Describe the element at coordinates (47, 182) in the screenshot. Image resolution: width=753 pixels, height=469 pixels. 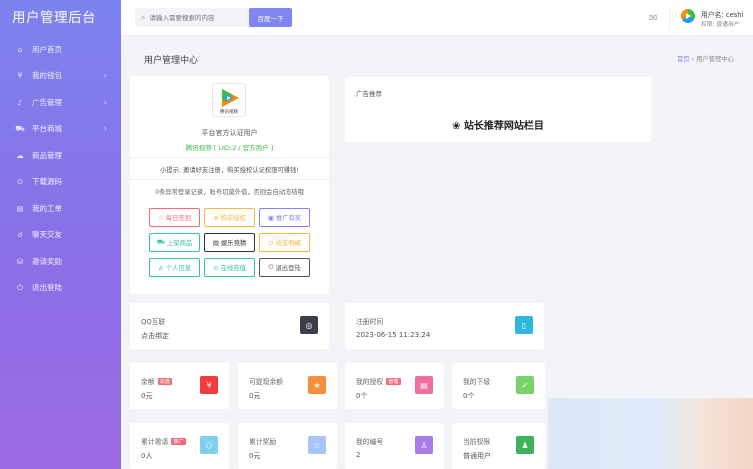
I see `sidebar-item-label: 下载源码` at that location.